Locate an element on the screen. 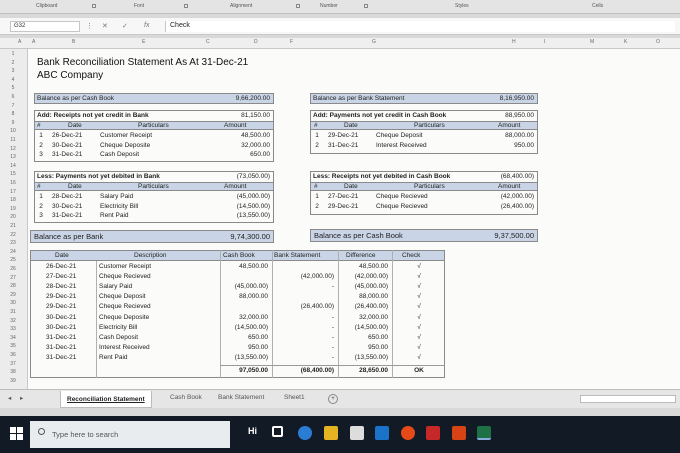  total-bank: (68,400.00) is located at coordinates (317, 370).